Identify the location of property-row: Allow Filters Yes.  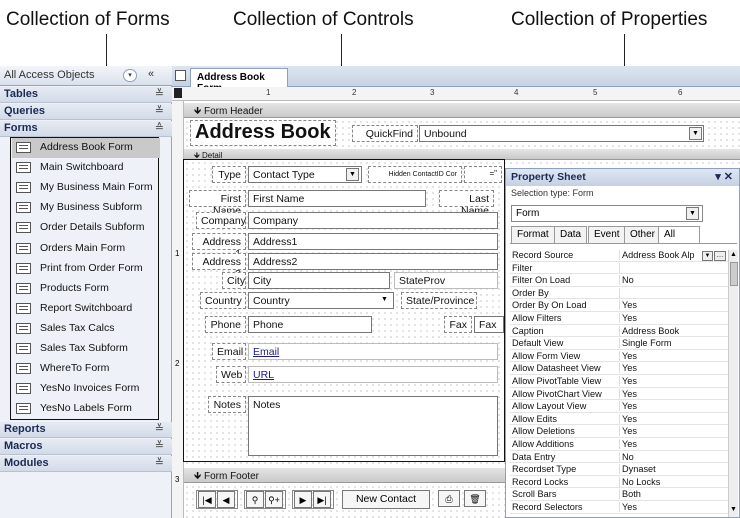
(619, 319).